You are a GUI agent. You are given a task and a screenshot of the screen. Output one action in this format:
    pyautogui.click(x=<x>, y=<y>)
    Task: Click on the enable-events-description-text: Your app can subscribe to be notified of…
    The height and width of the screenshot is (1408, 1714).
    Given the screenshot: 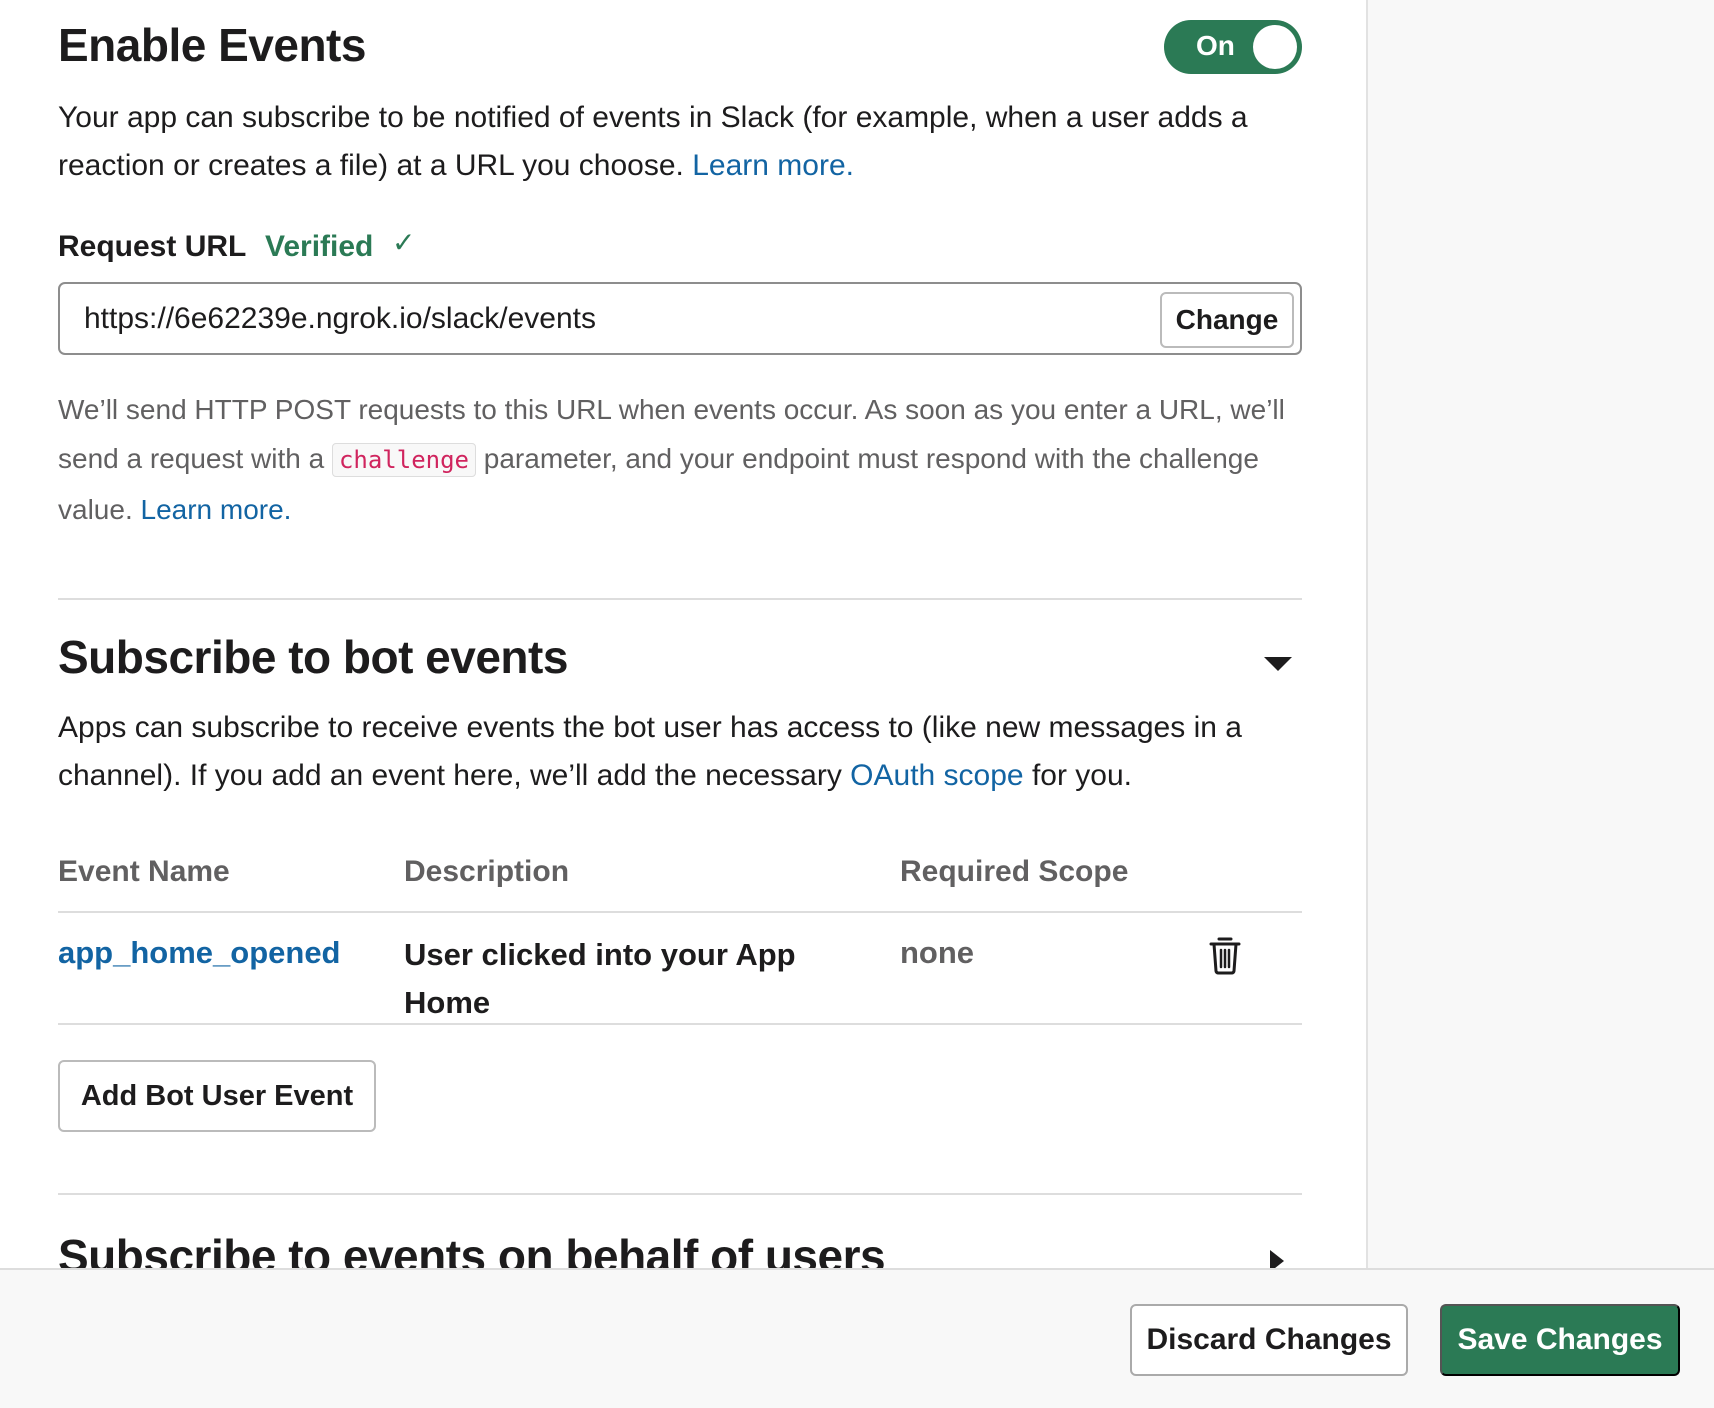 What is the action you would take?
    pyautogui.click(x=653, y=141)
    